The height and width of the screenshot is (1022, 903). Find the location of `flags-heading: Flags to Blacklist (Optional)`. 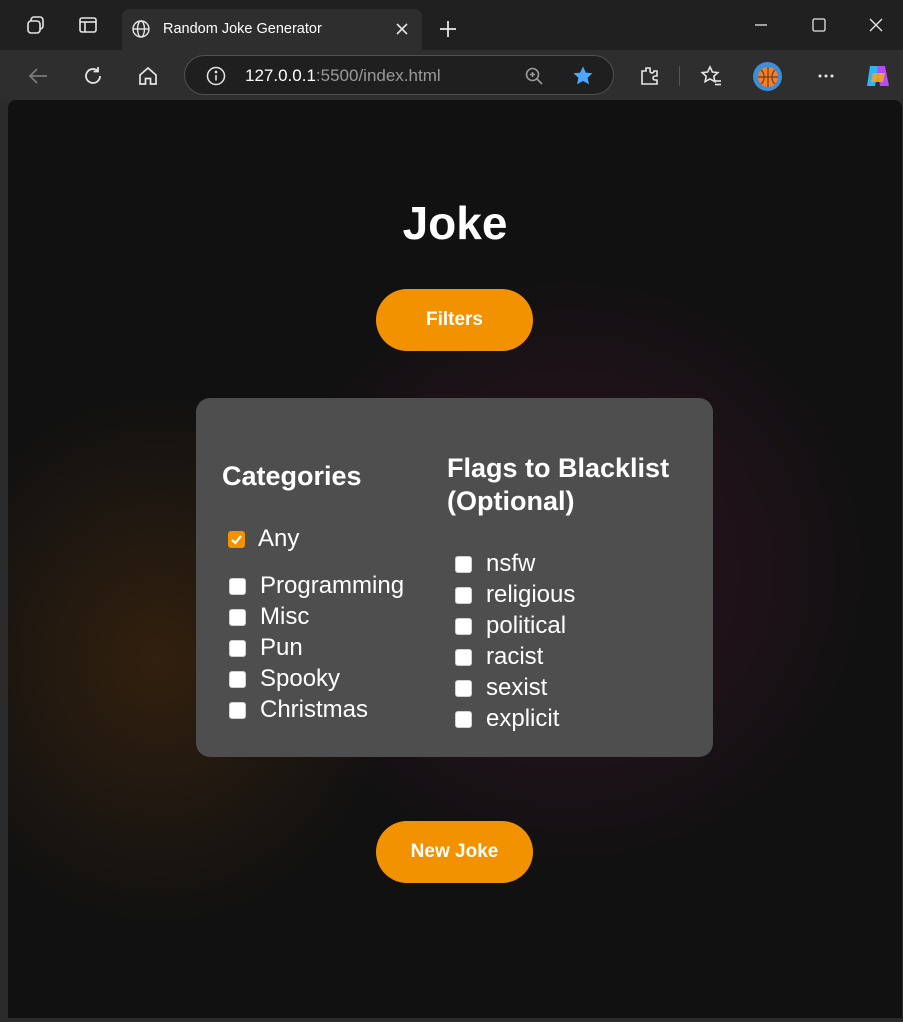

flags-heading: Flags to Blacklist (Optional) is located at coordinates (577, 485).